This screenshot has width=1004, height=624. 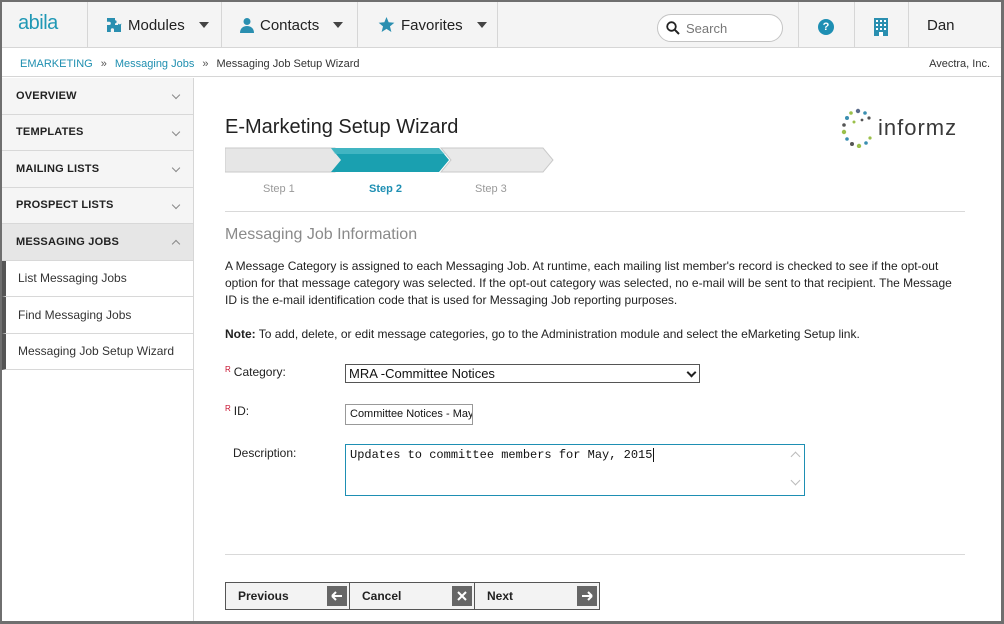 What do you see at coordinates (959, 64) in the screenshot?
I see `organization-name: Avectra, Inc.` at bounding box center [959, 64].